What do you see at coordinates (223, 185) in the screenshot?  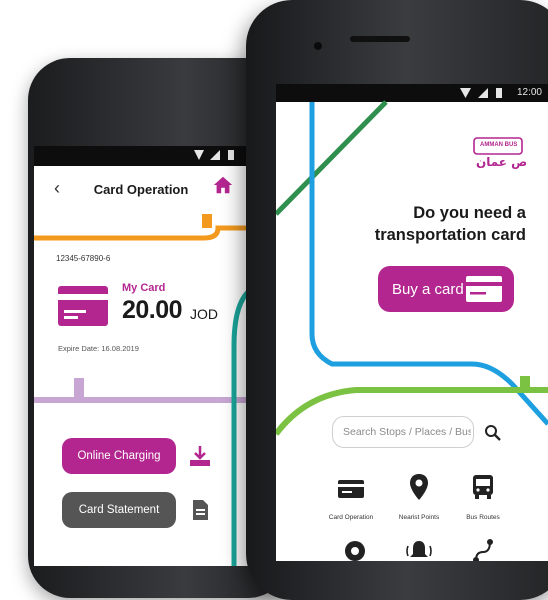 I see `home-icon` at bounding box center [223, 185].